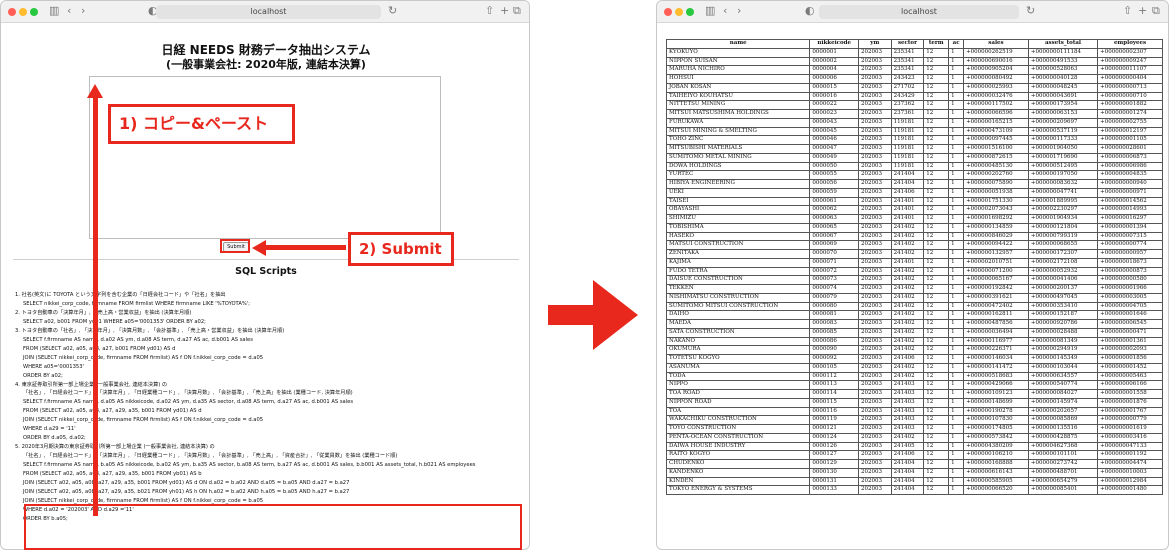 This screenshot has height=550, width=1169. Describe the element at coordinates (907, 105) in the screenshot. I see `table-cell: 237362` at that location.